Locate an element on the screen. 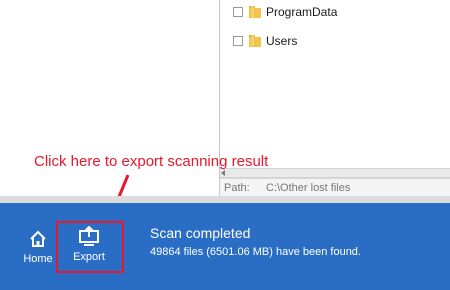 The height and width of the screenshot is (290, 450). home-label: Home is located at coordinates (38, 259).